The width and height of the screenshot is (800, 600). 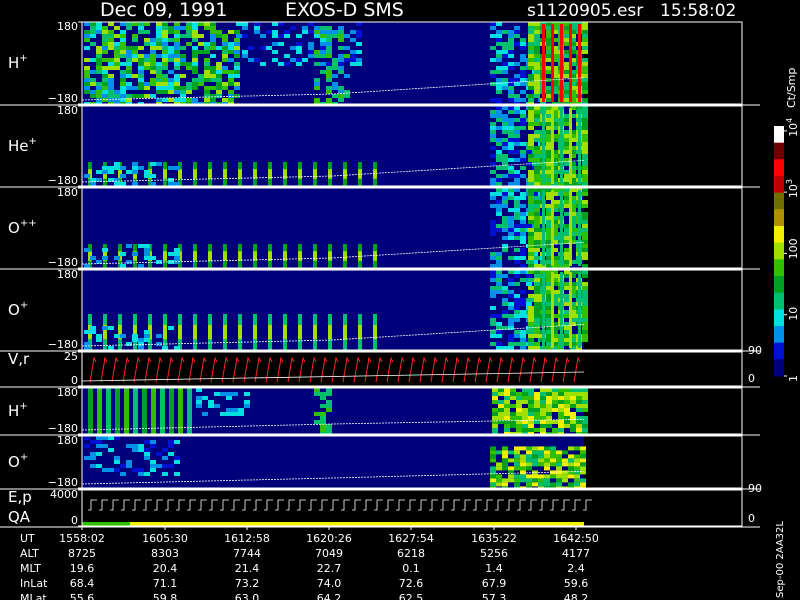 What do you see at coordinates (792, 127) in the screenshot?
I see `colorbar-tick-label: 104` at bounding box center [792, 127].